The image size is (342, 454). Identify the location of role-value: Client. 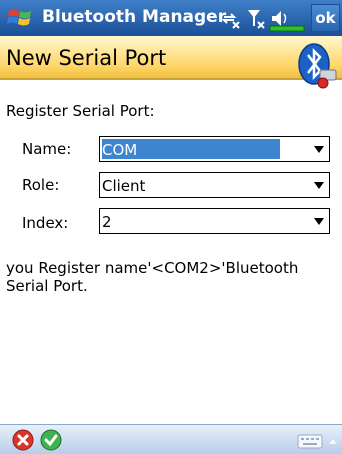
(124, 186).